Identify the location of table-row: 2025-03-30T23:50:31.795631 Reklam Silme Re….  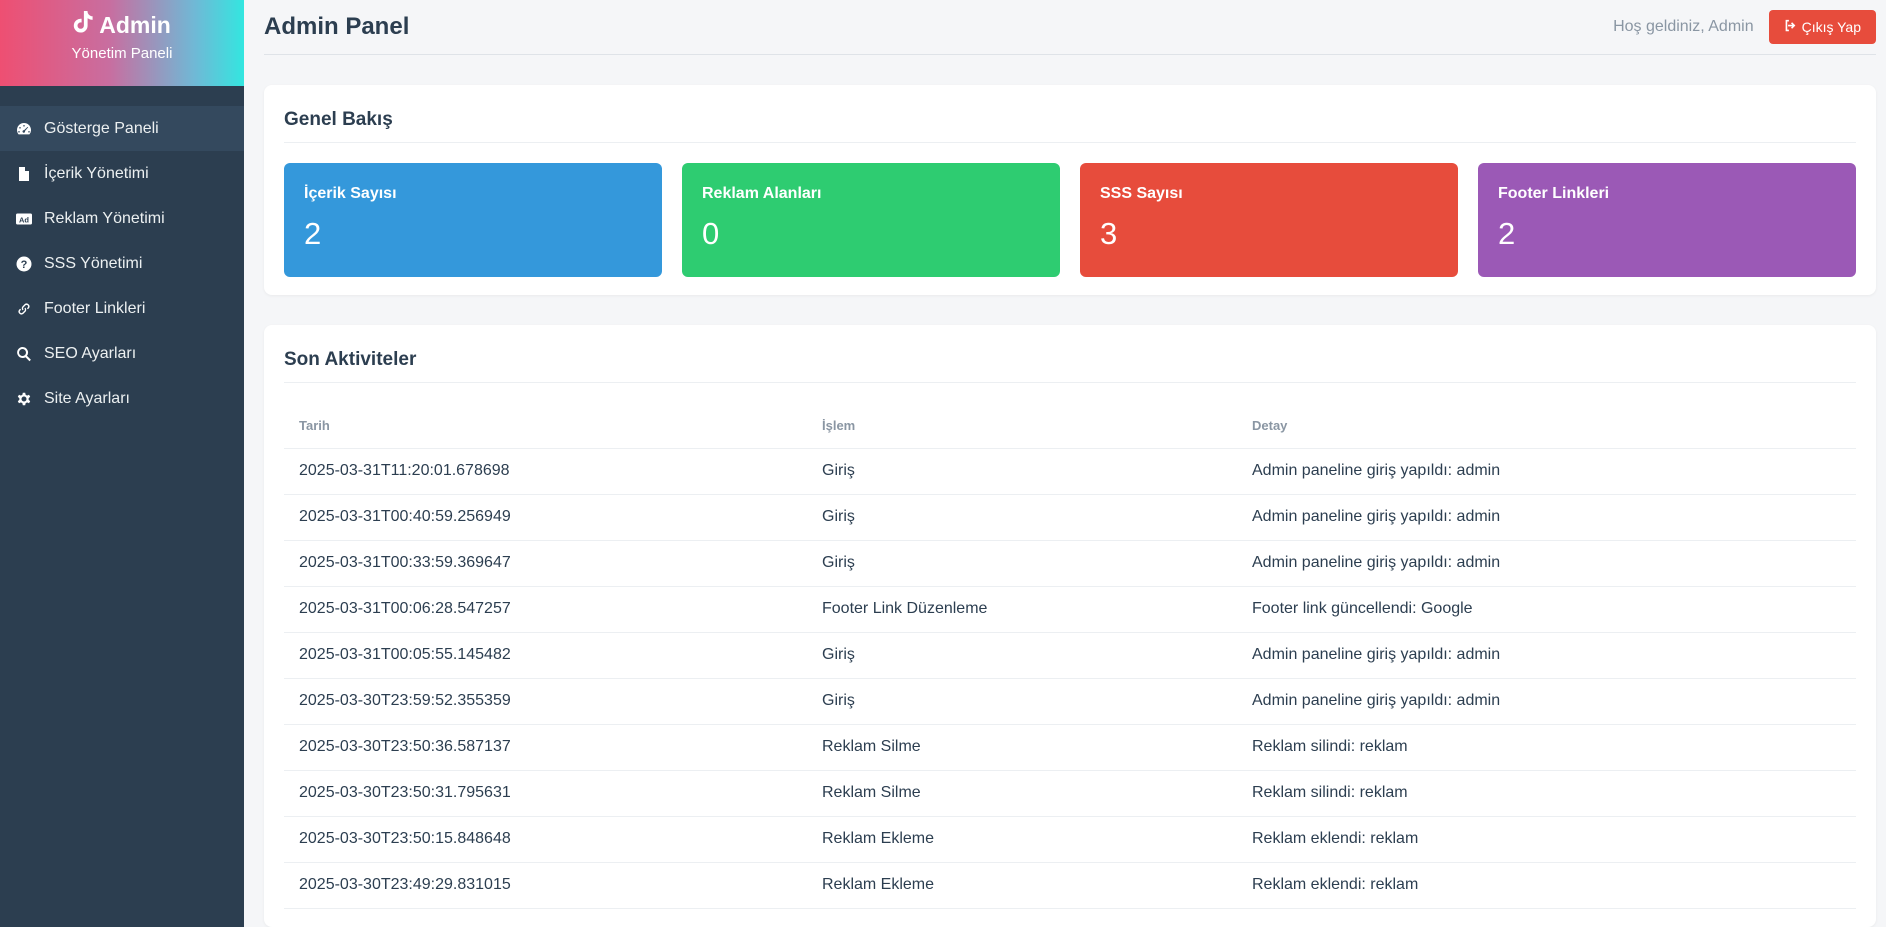
(1070, 793).